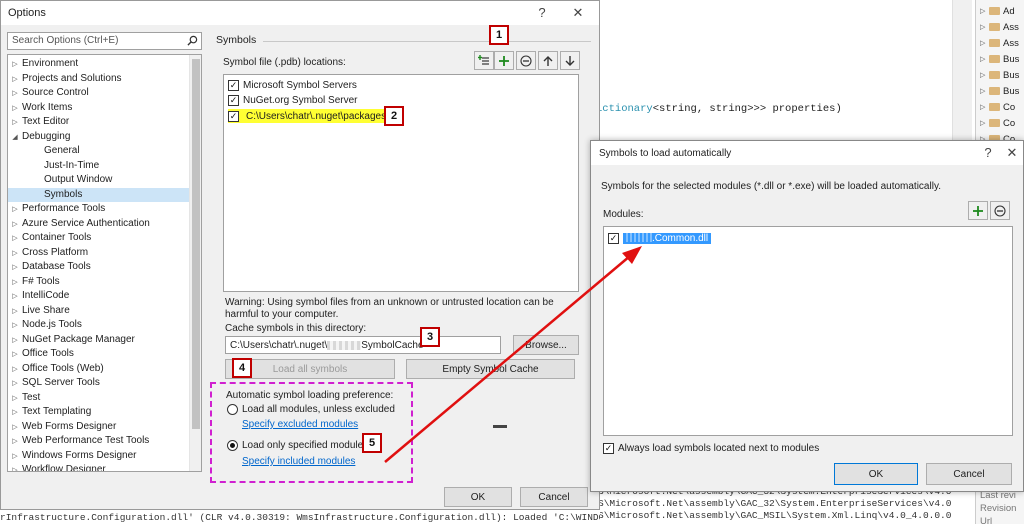 This screenshot has width=1024, height=524. I want to click on marker-5: 5, so click(372, 443).